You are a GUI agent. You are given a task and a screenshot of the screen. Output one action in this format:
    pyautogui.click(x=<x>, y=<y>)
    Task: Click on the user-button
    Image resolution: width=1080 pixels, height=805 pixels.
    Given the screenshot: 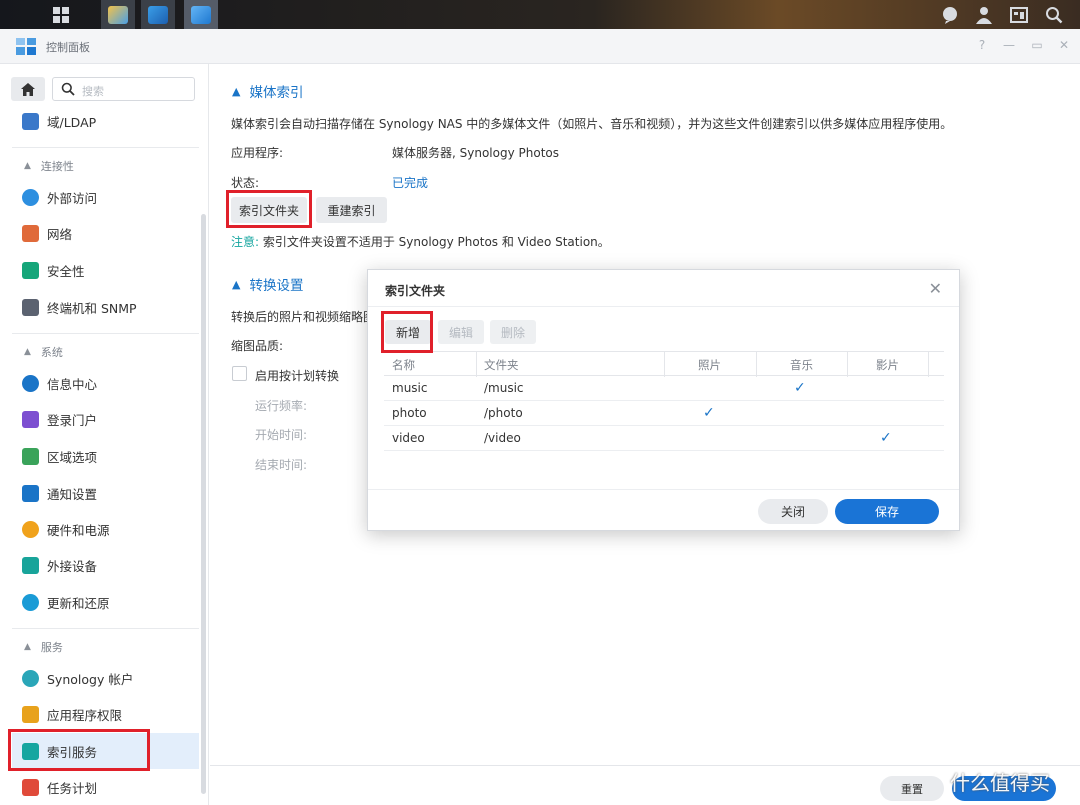 What is the action you would take?
    pyautogui.click(x=984, y=14)
    